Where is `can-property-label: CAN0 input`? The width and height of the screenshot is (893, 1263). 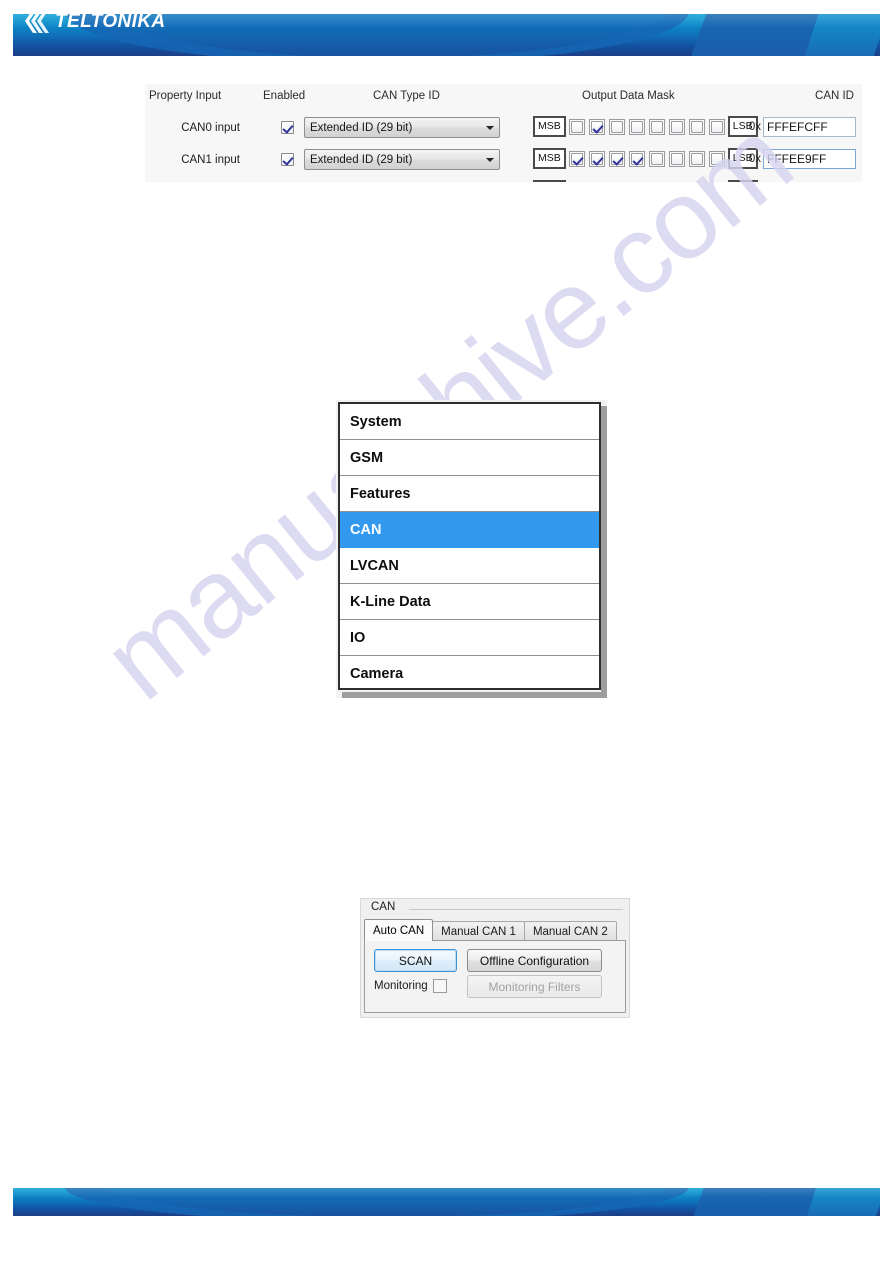 can-property-label: CAN0 input is located at coordinates (210, 128).